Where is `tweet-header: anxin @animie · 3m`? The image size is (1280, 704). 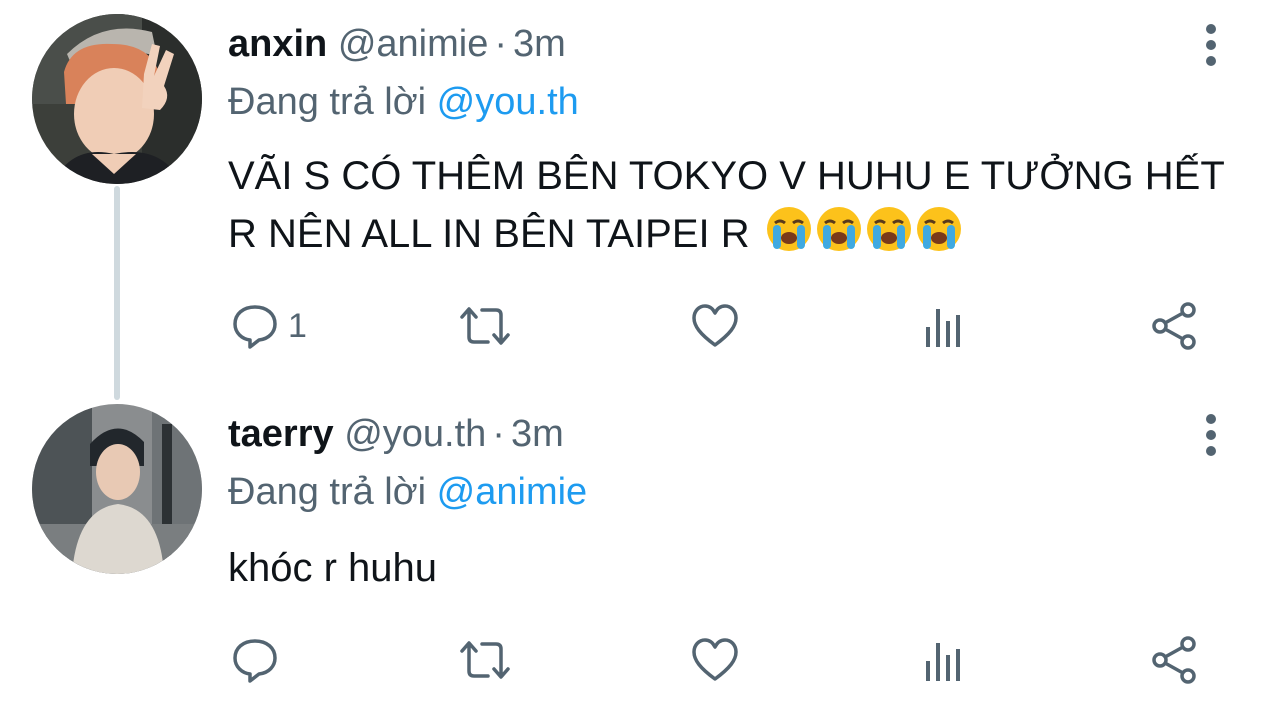 tweet-header: anxin @animie · 3m is located at coordinates (397, 44).